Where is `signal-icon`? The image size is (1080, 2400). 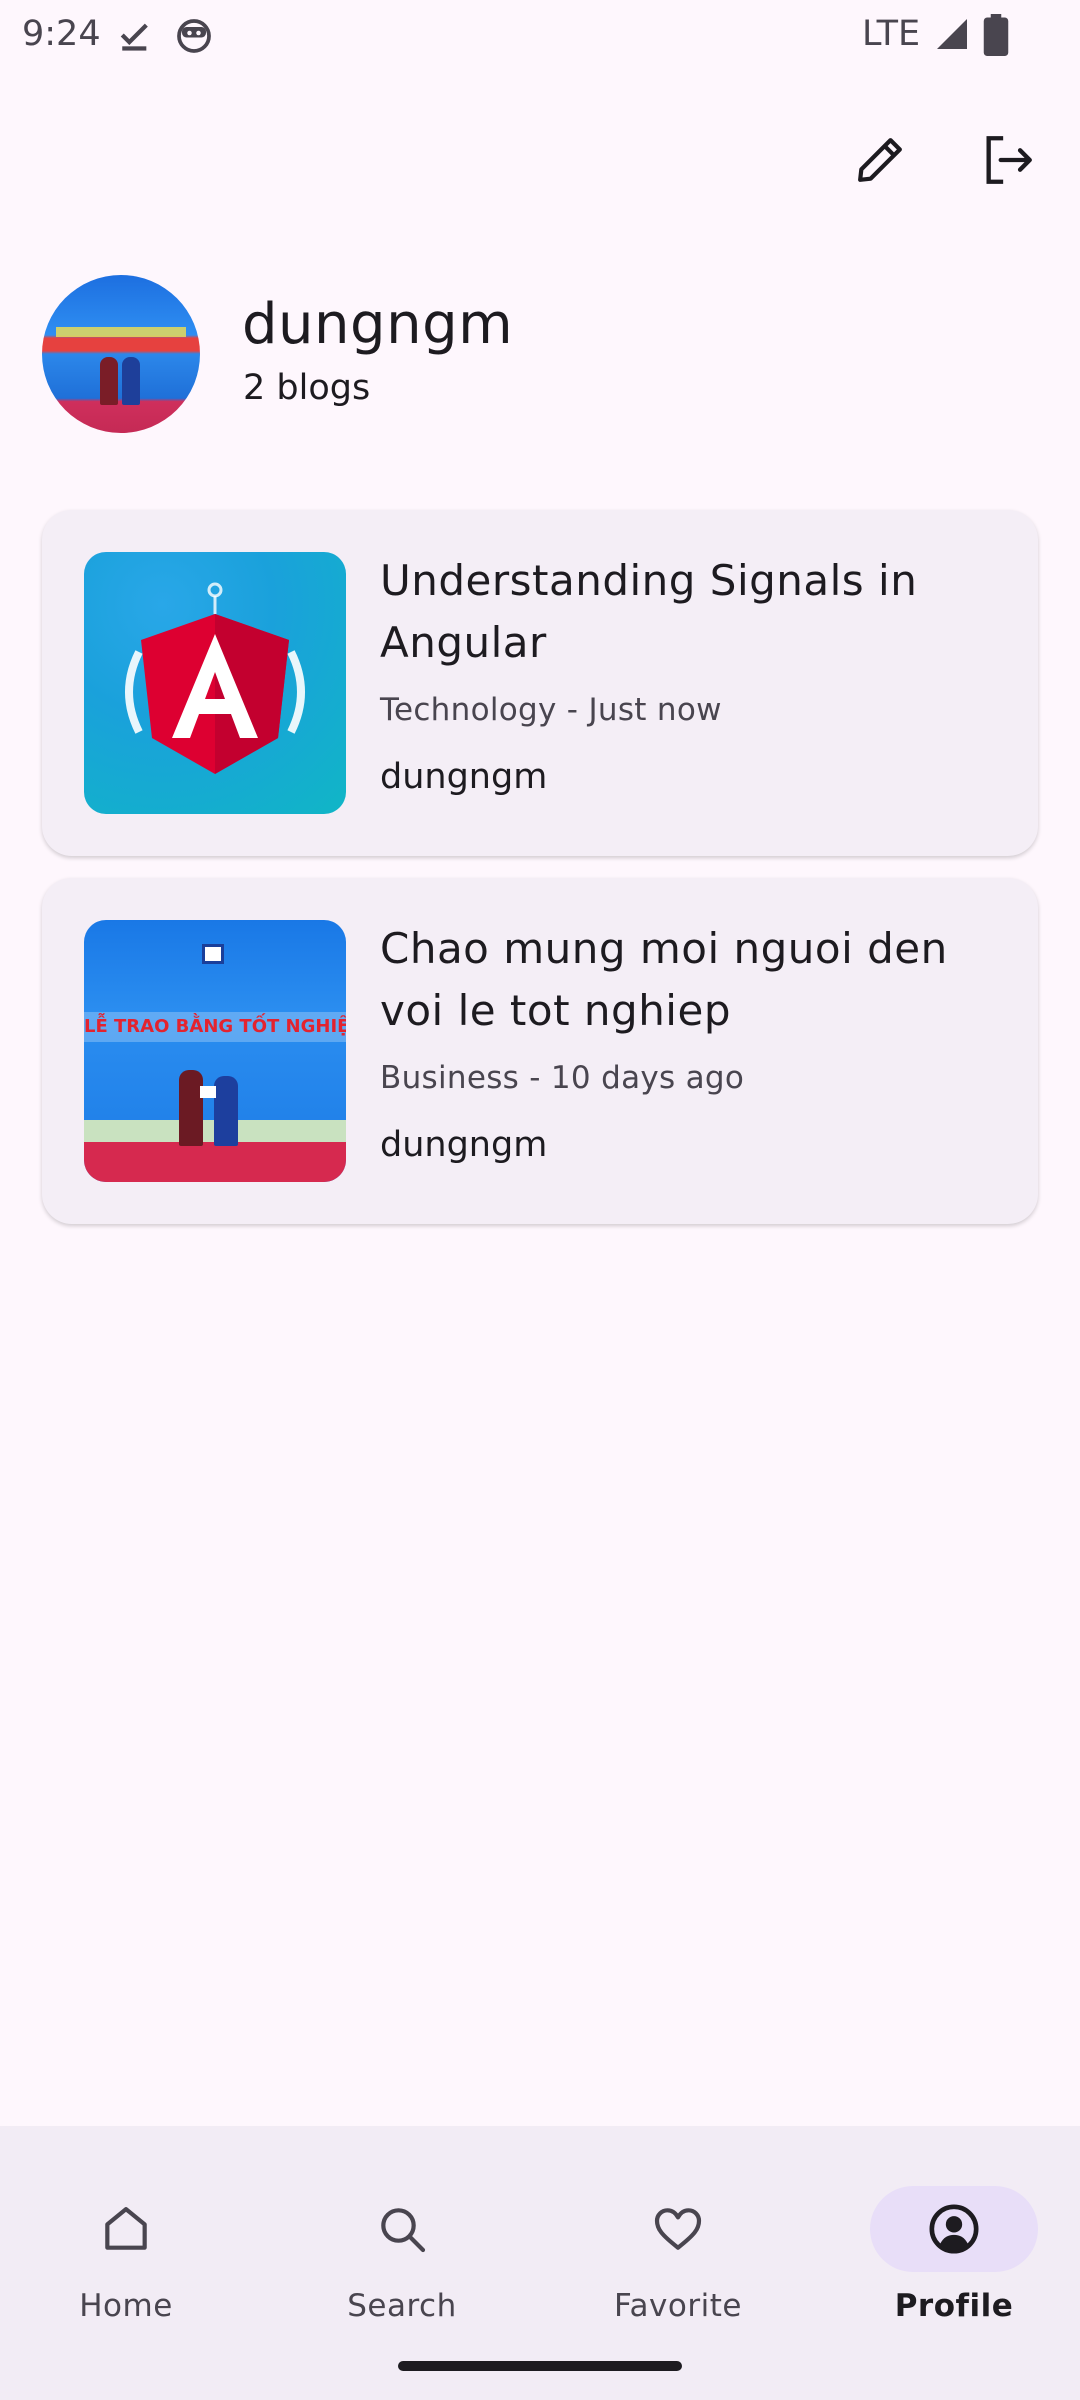 signal-icon is located at coordinates (952, 34).